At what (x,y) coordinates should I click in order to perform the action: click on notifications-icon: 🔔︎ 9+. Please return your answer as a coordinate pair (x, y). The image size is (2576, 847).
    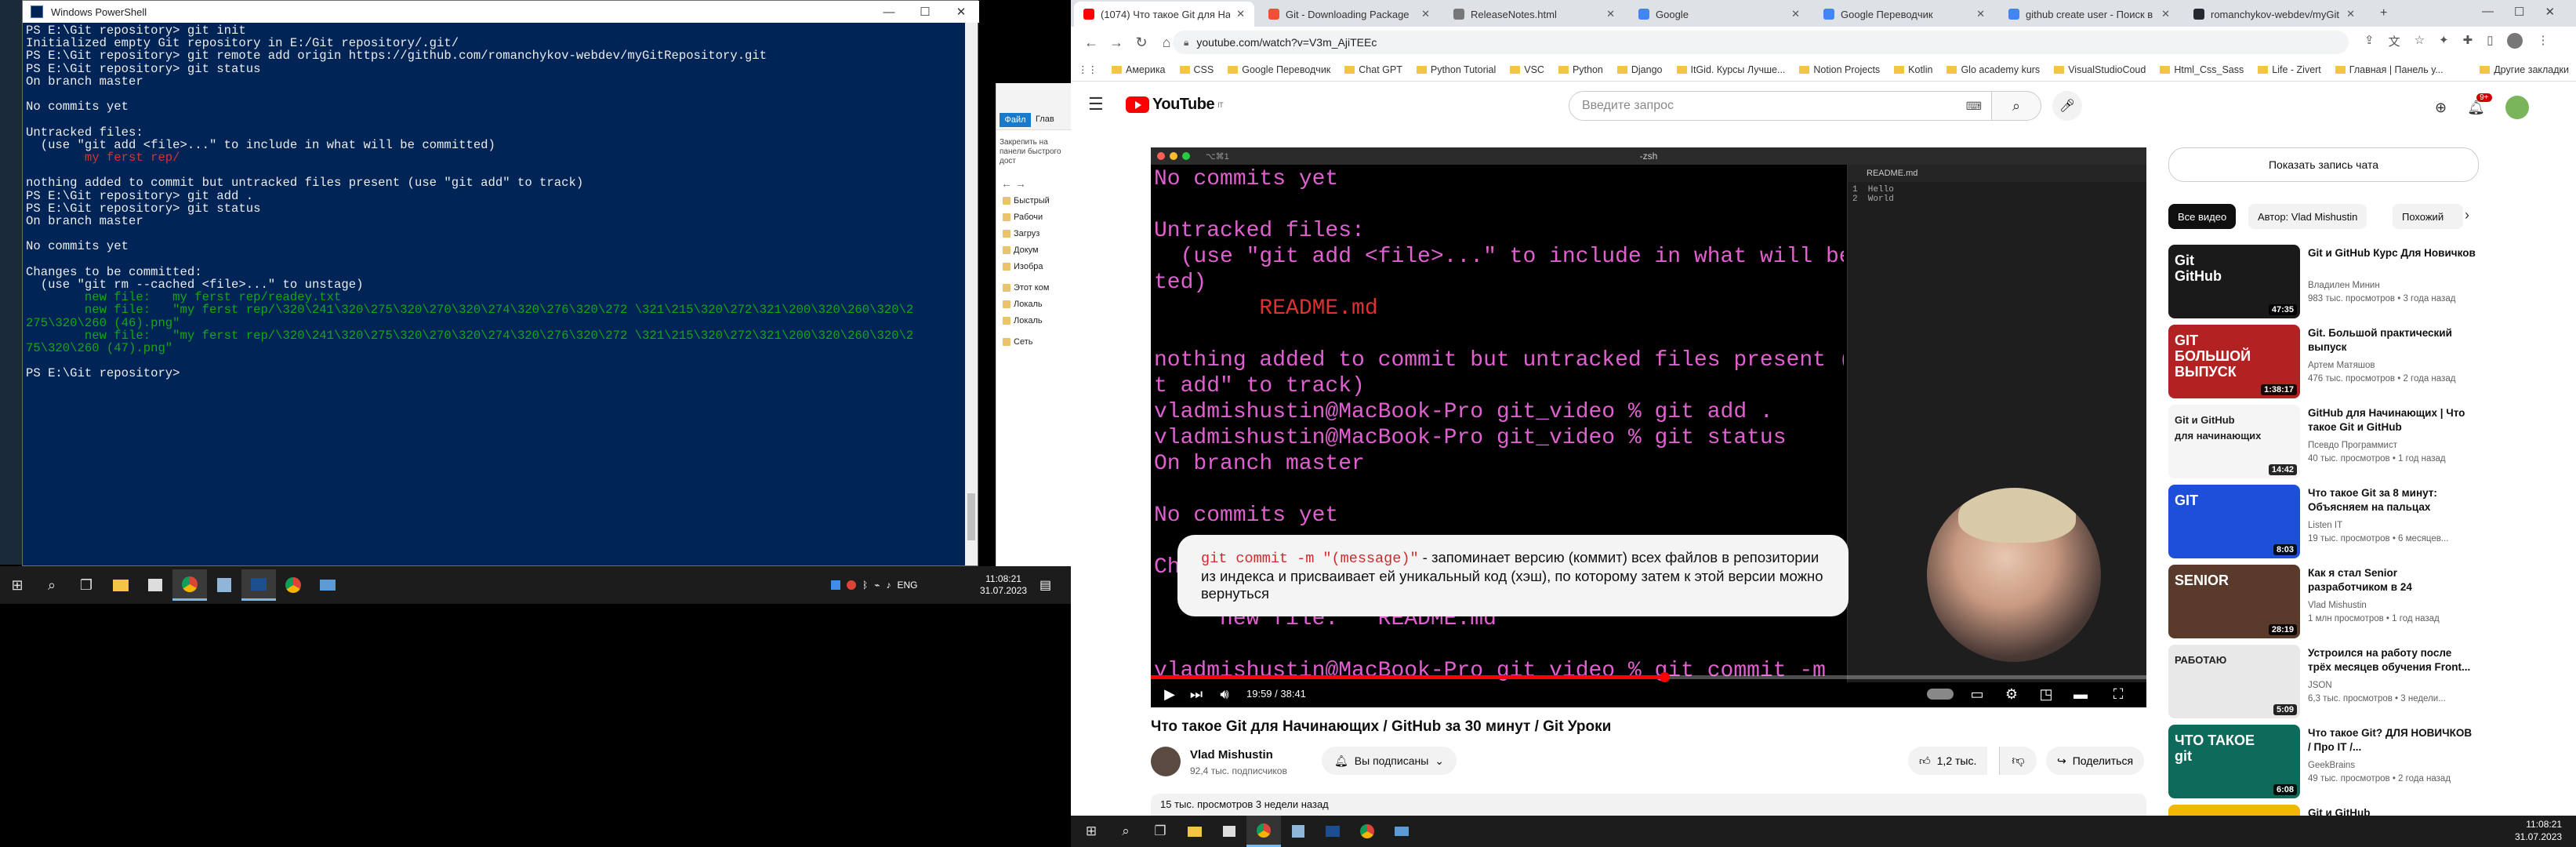
    Looking at the image, I should click on (2479, 104).